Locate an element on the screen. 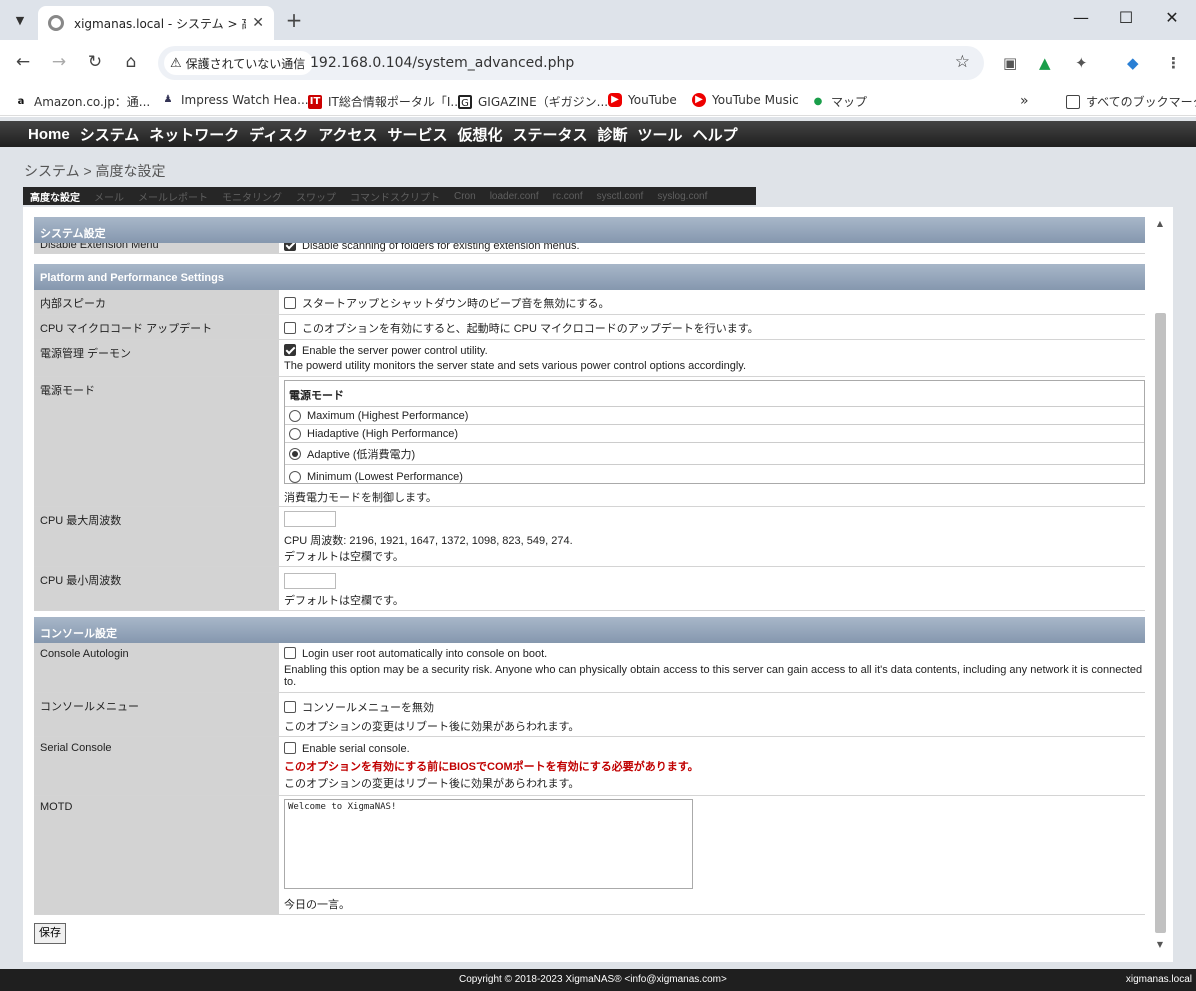 The width and height of the screenshot is (1196, 991). nav-tools: ツール is located at coordinates (660, 134).